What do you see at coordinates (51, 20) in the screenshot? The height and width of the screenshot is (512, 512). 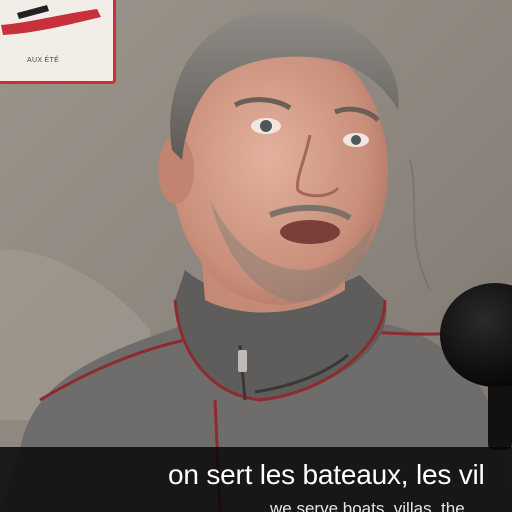 I see `sign-boat-icon` at bounding box center [51, 20].